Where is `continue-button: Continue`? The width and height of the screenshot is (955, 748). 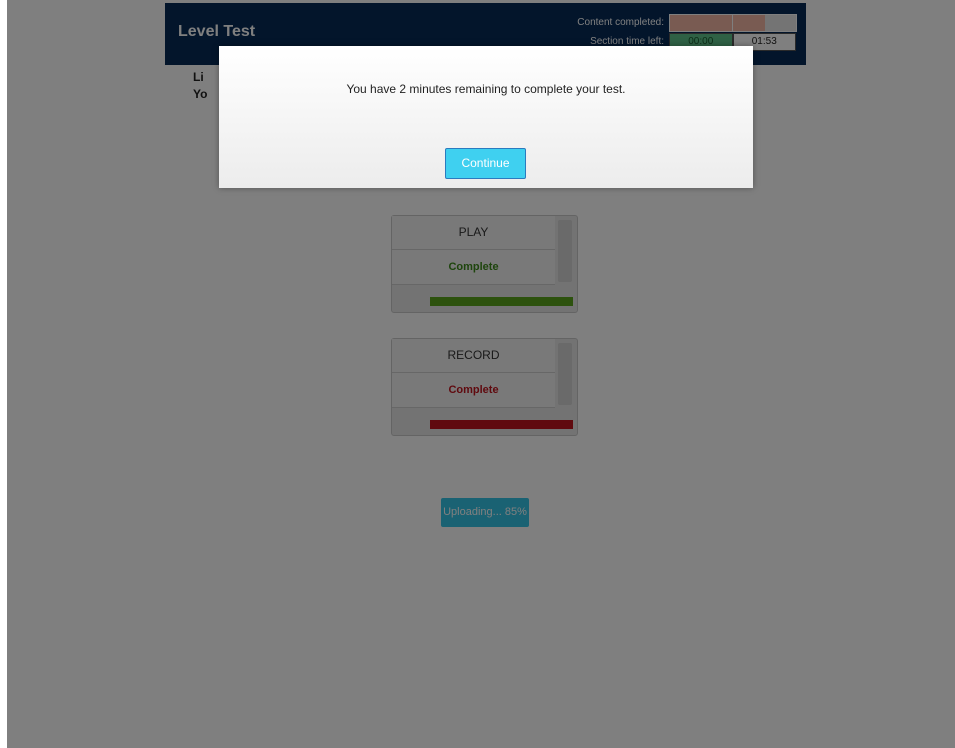 continue-button: Continue is located at coordinates (485, 163).